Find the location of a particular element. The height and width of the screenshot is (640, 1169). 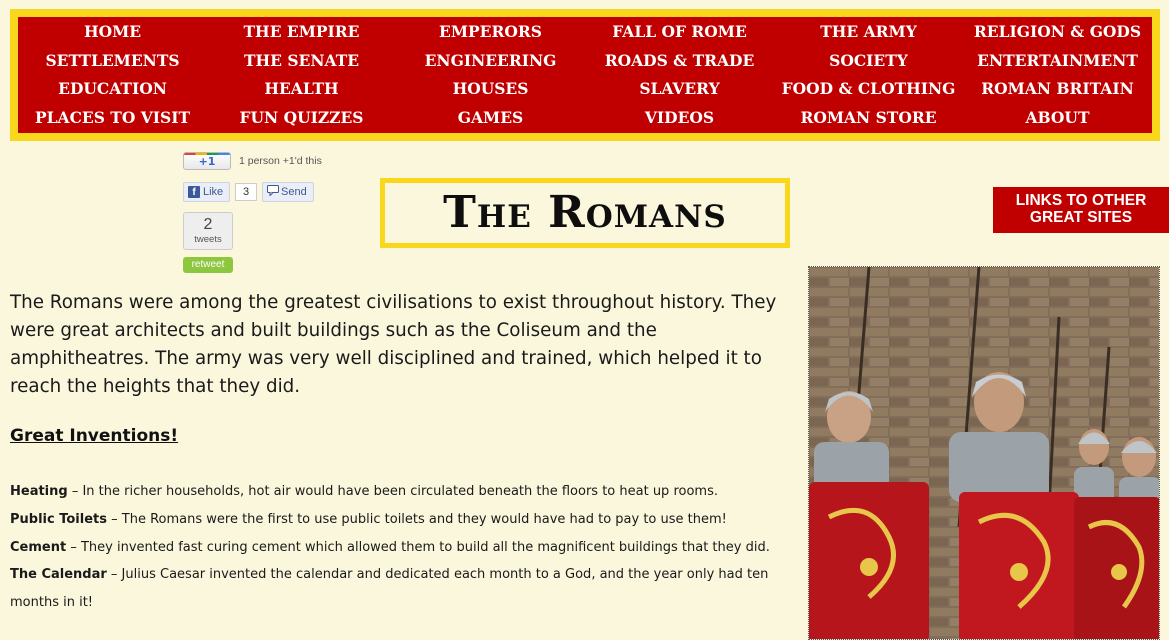

nav-link-places-to-visit: PLACES TO VISIT is located at coordinates (112, 118).